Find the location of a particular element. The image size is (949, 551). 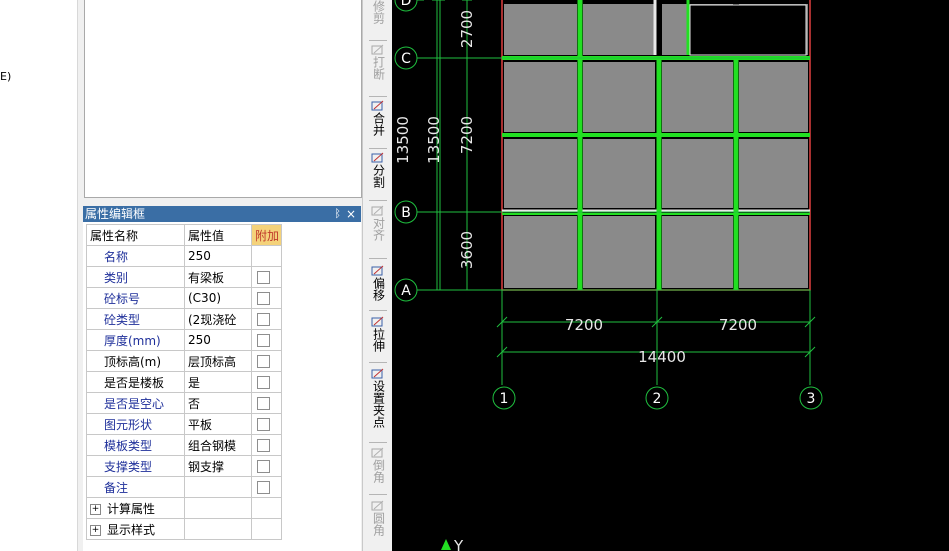

dim-text: 7200 is located at coordinates (584, 325).